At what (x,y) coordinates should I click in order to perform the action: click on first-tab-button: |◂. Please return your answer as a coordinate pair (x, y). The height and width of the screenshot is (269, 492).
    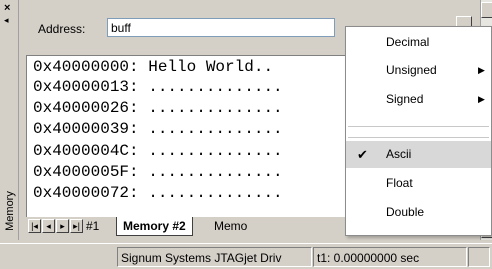
    Looking at the image, I should click on (34, 226).